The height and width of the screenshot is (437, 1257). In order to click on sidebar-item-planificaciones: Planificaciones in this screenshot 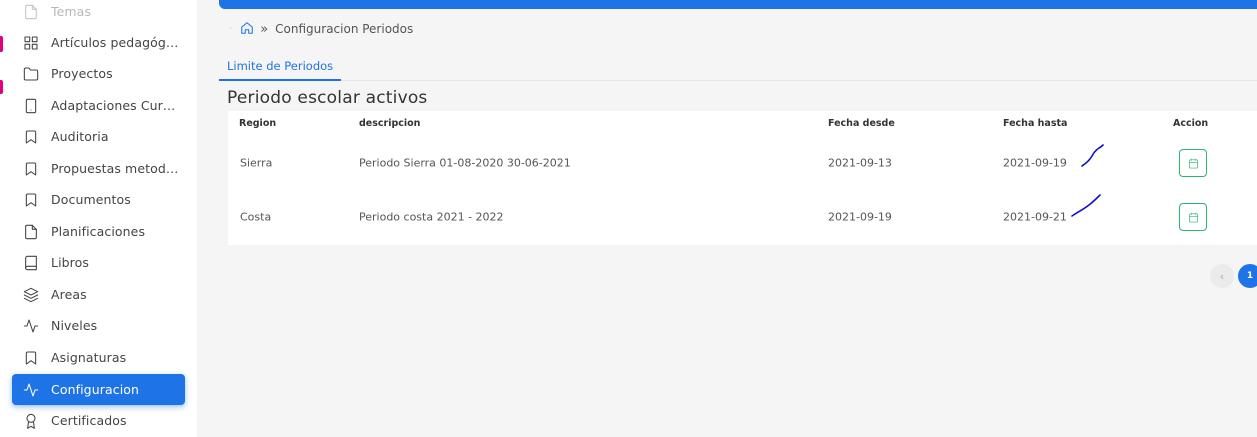, I will do `click(98, 231)`.